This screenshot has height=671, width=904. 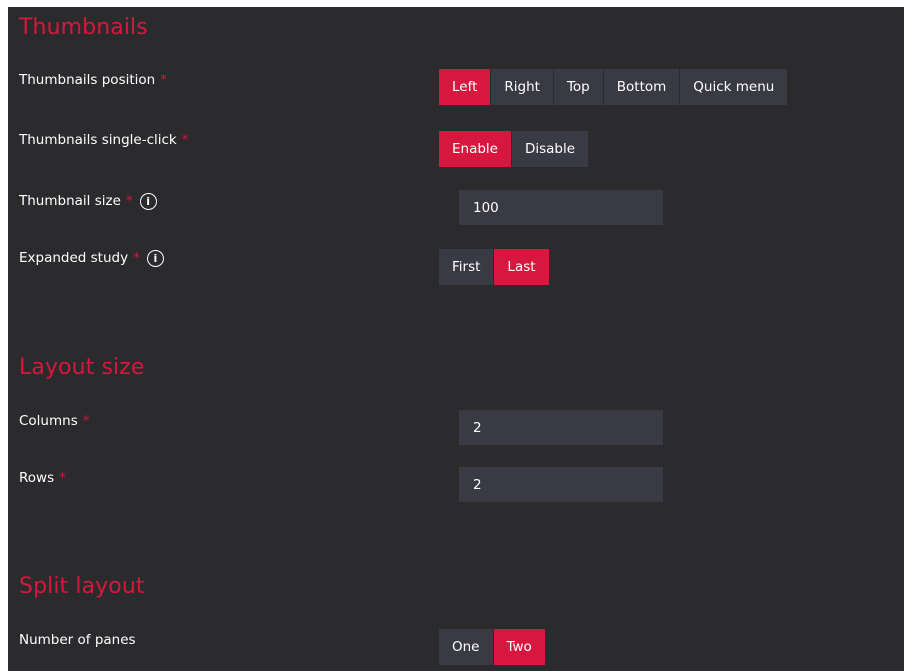 I want to click on thumbnails-single-click-group: Enable Disable, so click(x=514, y=149).